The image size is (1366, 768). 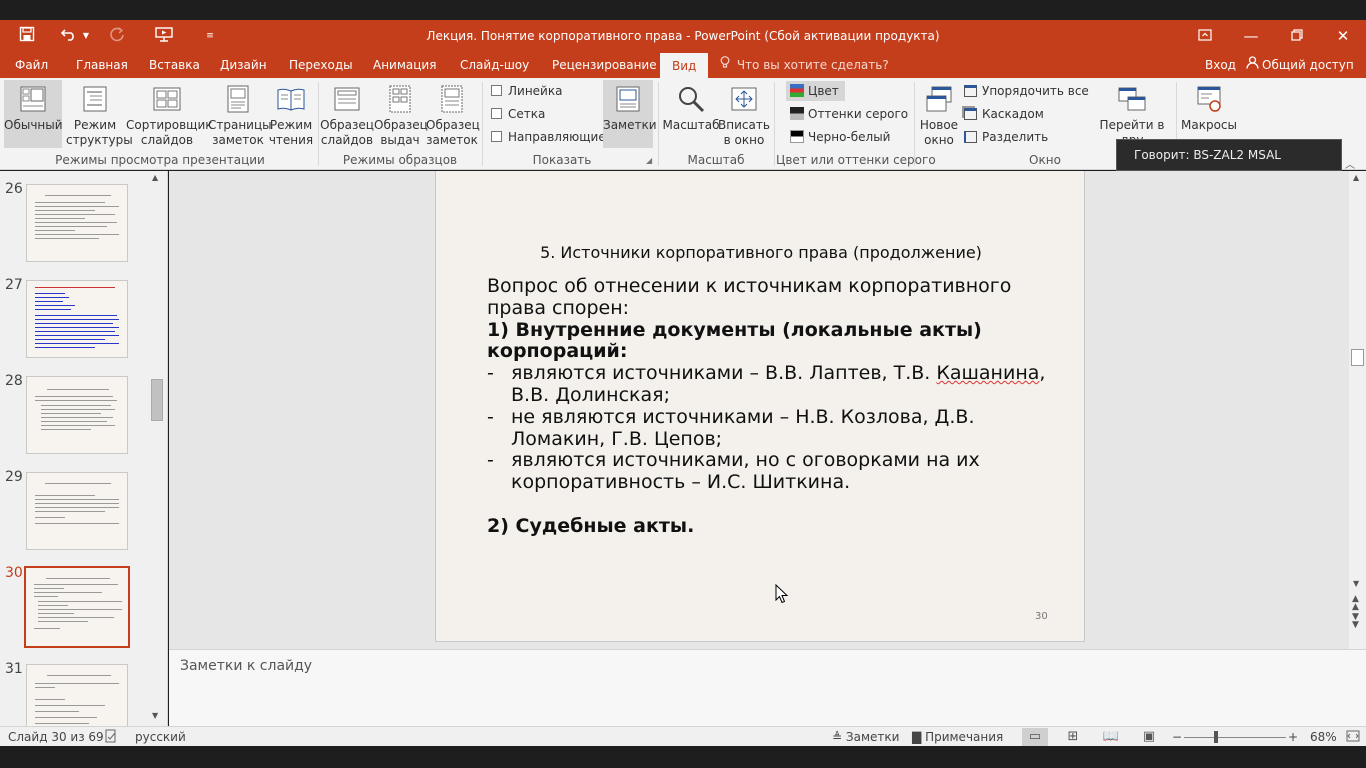 What do you see at coordinates (452, 99) in the screenshot?
I see `notes-master-icon` at bounding box center [452, 99].